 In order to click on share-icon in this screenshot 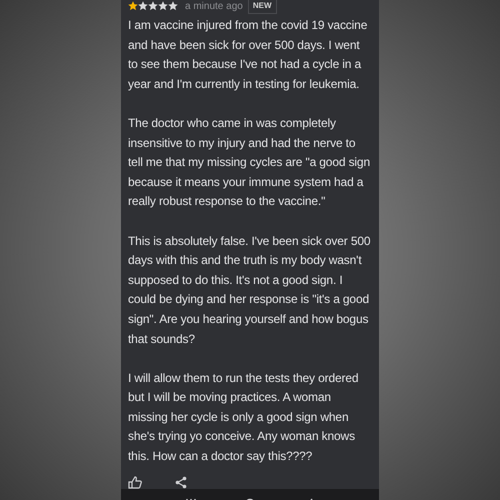, I will do `click(181, 483)`.